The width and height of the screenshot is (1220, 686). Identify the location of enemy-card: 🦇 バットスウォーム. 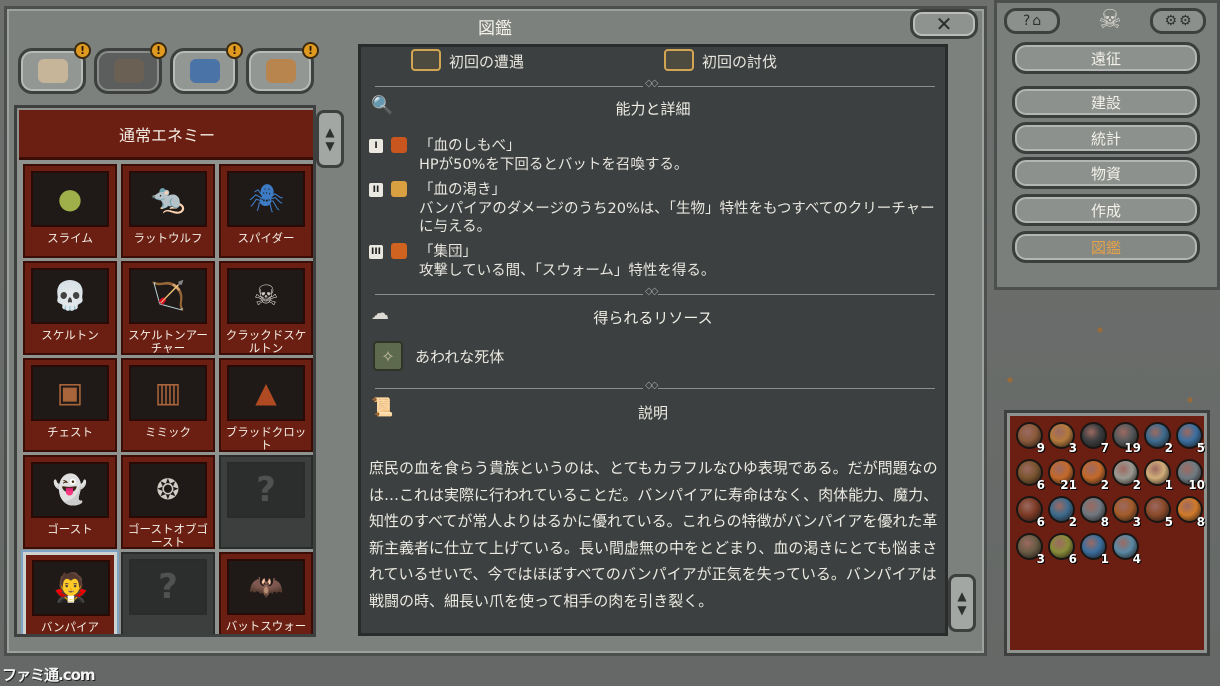
(266, 593).